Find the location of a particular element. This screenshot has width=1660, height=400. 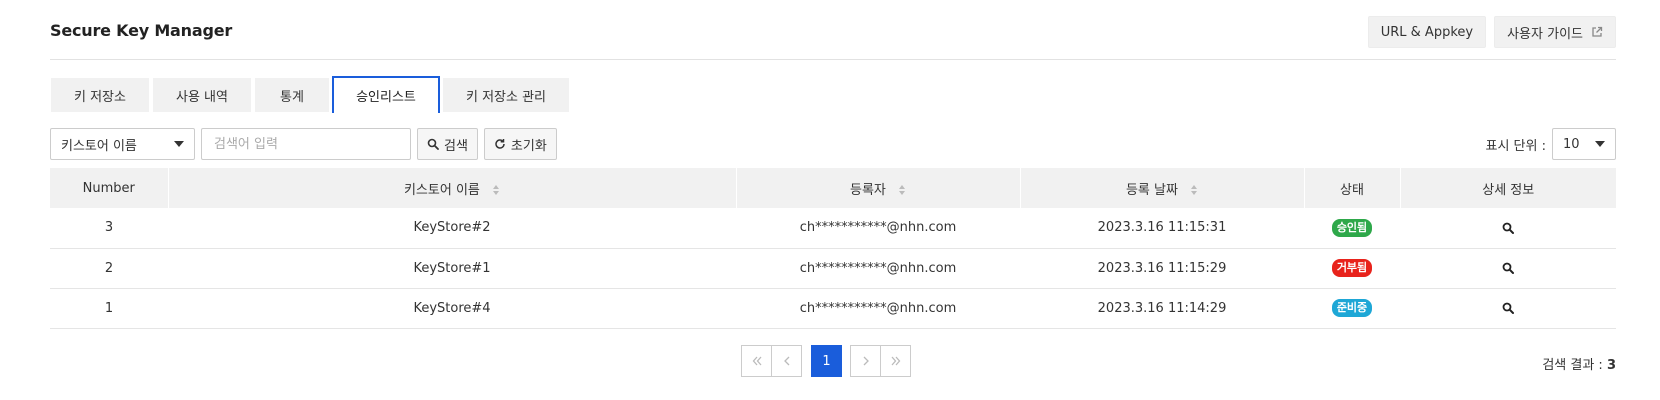

cell-status: 승인됨 is located at coordinates (1352, 228).